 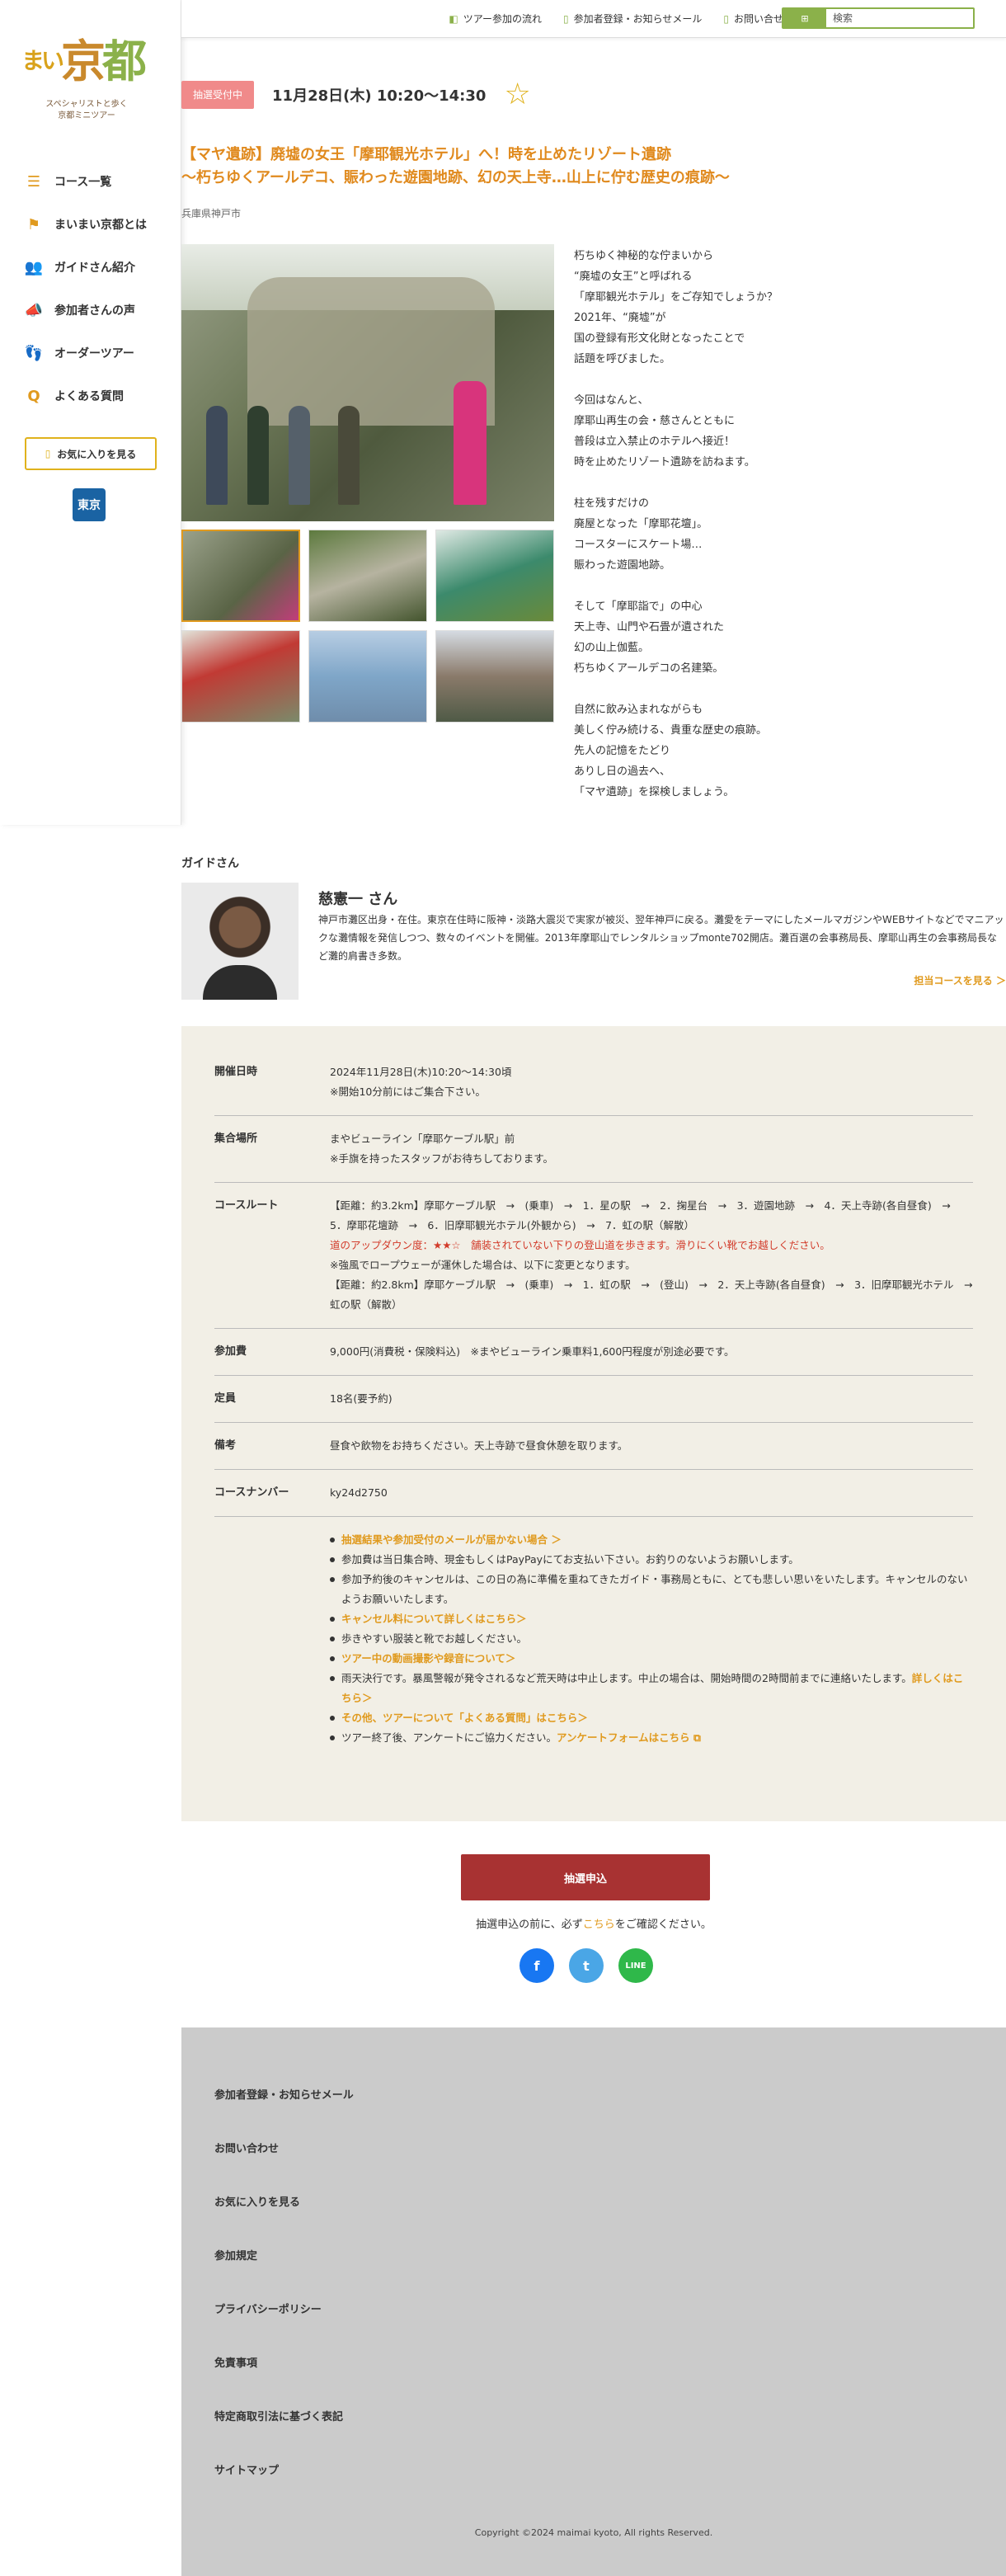 I want to click on tour-flow-link: ◧ ツアー参加の流れ, so click(x=495, y=19).